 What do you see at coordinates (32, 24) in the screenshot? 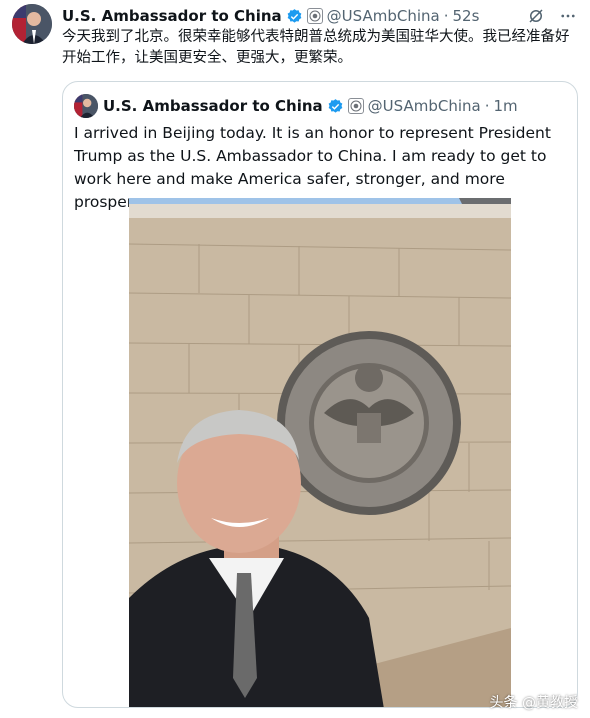
I see `author-avatar` at bounding box center [32, 24].